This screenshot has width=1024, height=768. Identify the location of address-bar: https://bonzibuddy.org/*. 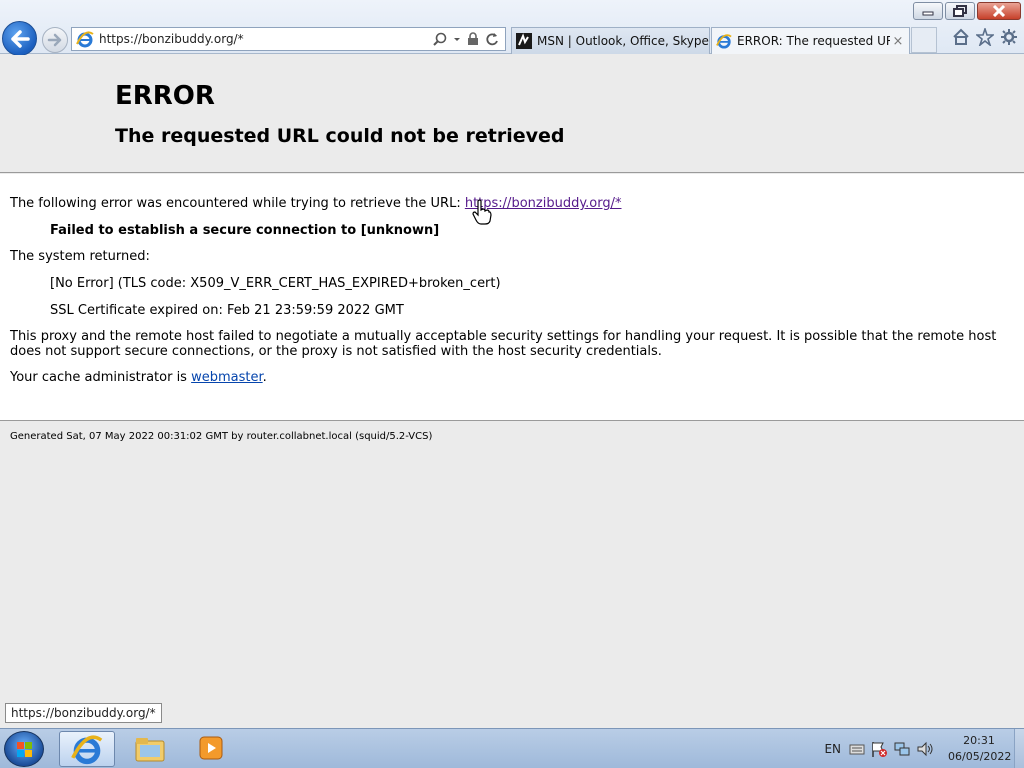
(288, 39).